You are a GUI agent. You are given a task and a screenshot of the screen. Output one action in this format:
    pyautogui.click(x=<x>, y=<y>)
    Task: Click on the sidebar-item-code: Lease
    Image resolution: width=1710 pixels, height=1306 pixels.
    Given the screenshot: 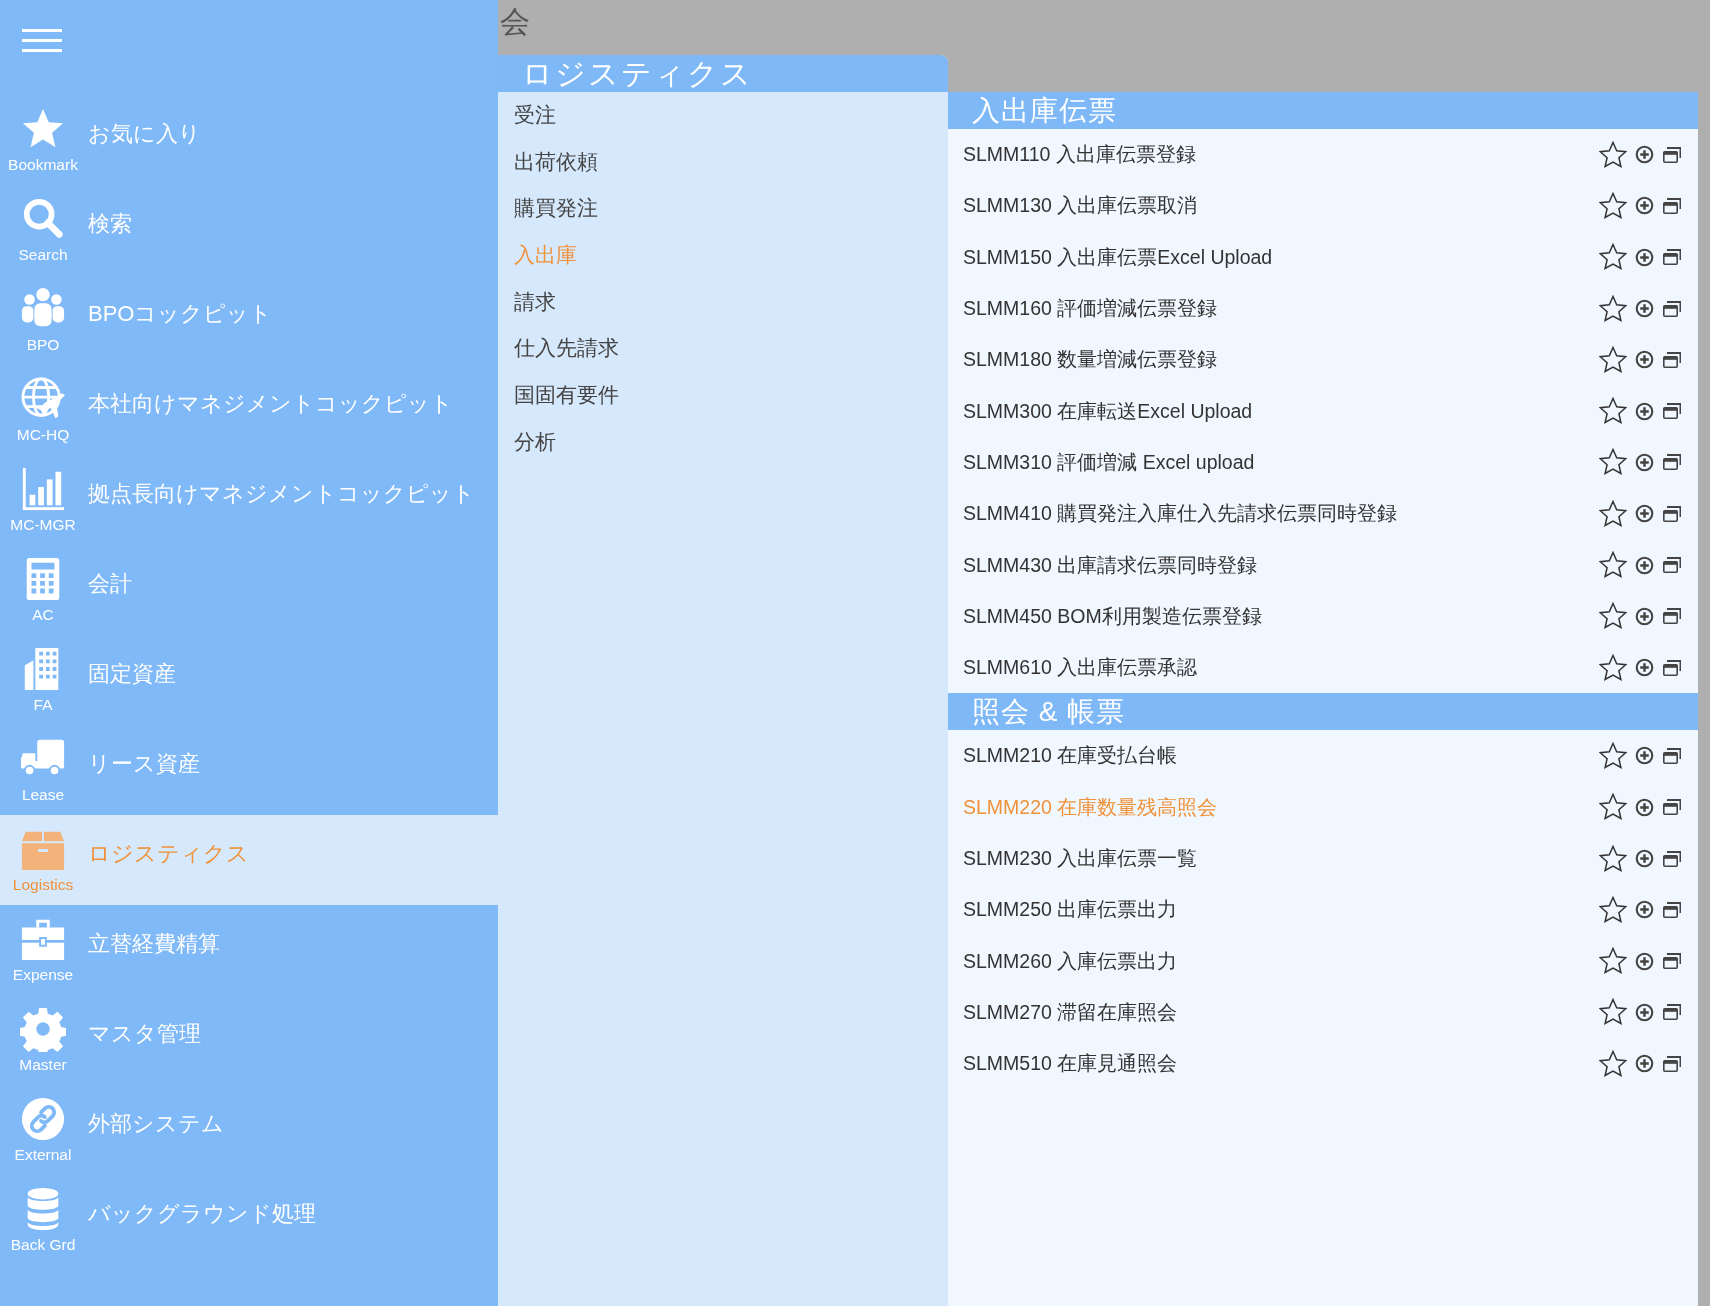 What is the action you would take?
    pyautogui.click(x=43, y=795)
    